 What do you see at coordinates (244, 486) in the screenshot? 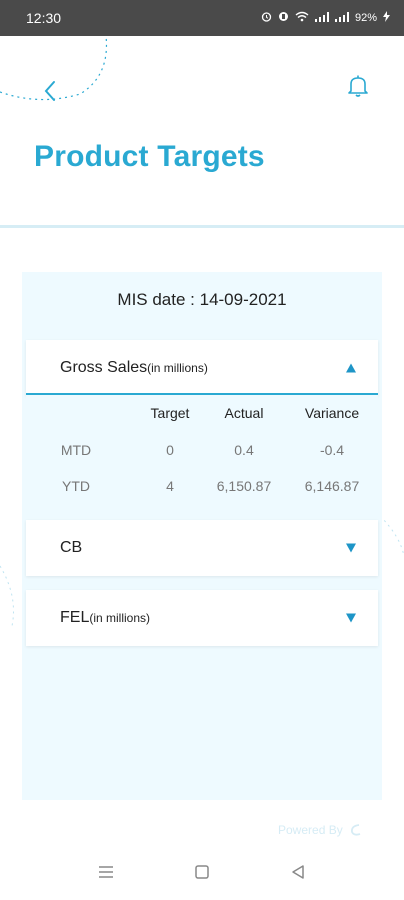
I see `ytd-actual: 6,150.87` at bounding box center [244, 486].